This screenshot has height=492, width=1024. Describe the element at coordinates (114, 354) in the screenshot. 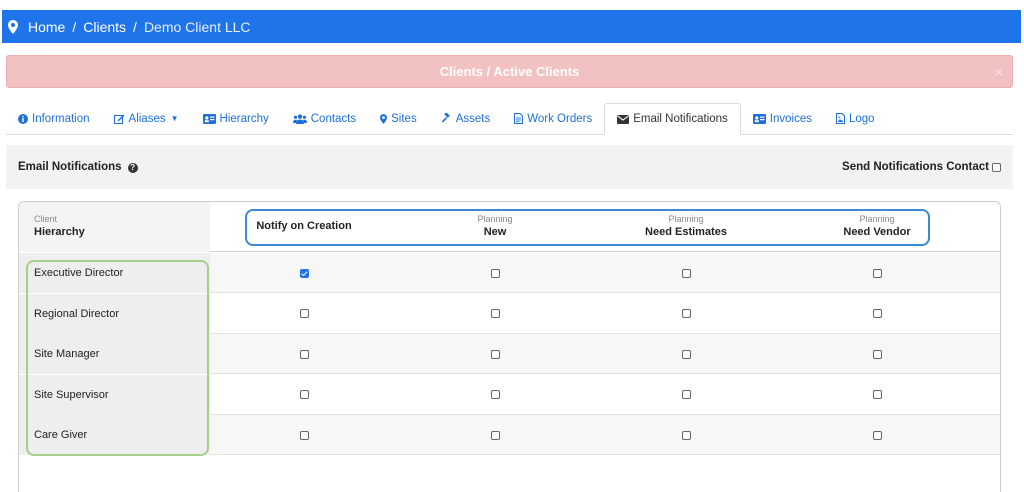

I see `row-label: Site Manager` at that location.